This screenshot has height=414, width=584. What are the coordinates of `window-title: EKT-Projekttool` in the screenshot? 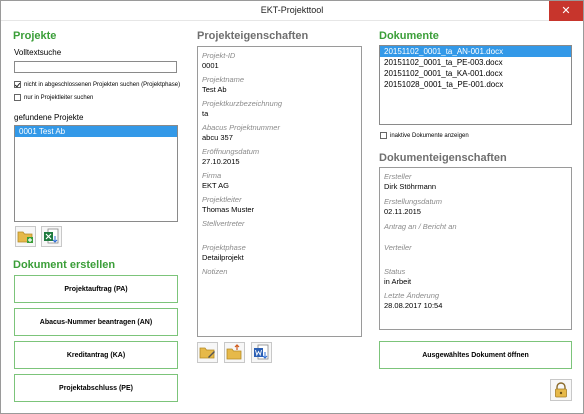 It's located at (292, 10).